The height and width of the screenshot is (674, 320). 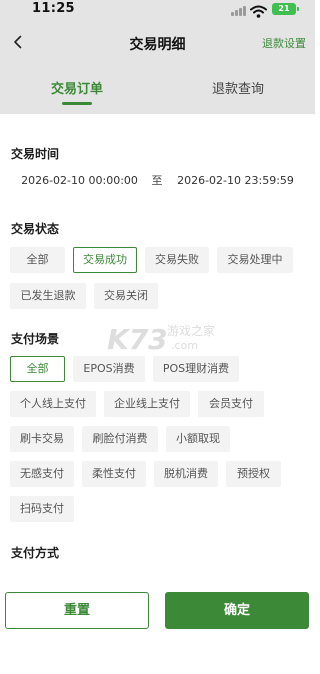 What do you see at coordinates (126, 296) in the screenshot?
I see `status-chip: 交易关闭` at bounding box center [126, 296].